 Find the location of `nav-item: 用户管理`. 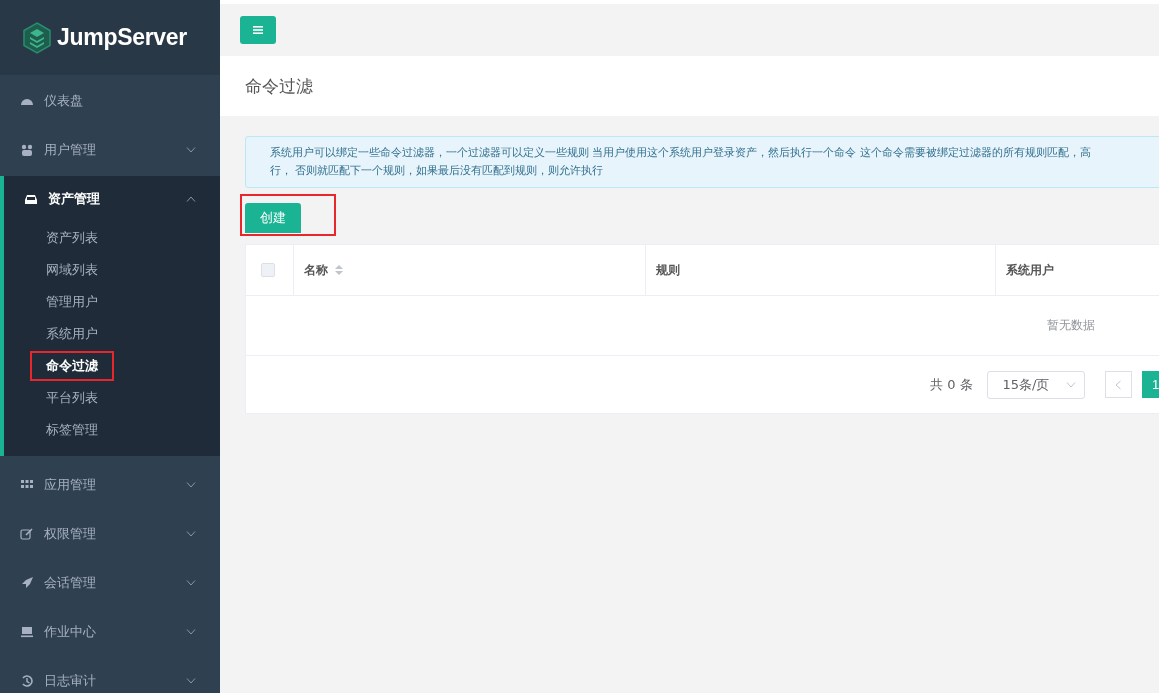

nav-item: 用户管理 is located at coordinates (110, 150).